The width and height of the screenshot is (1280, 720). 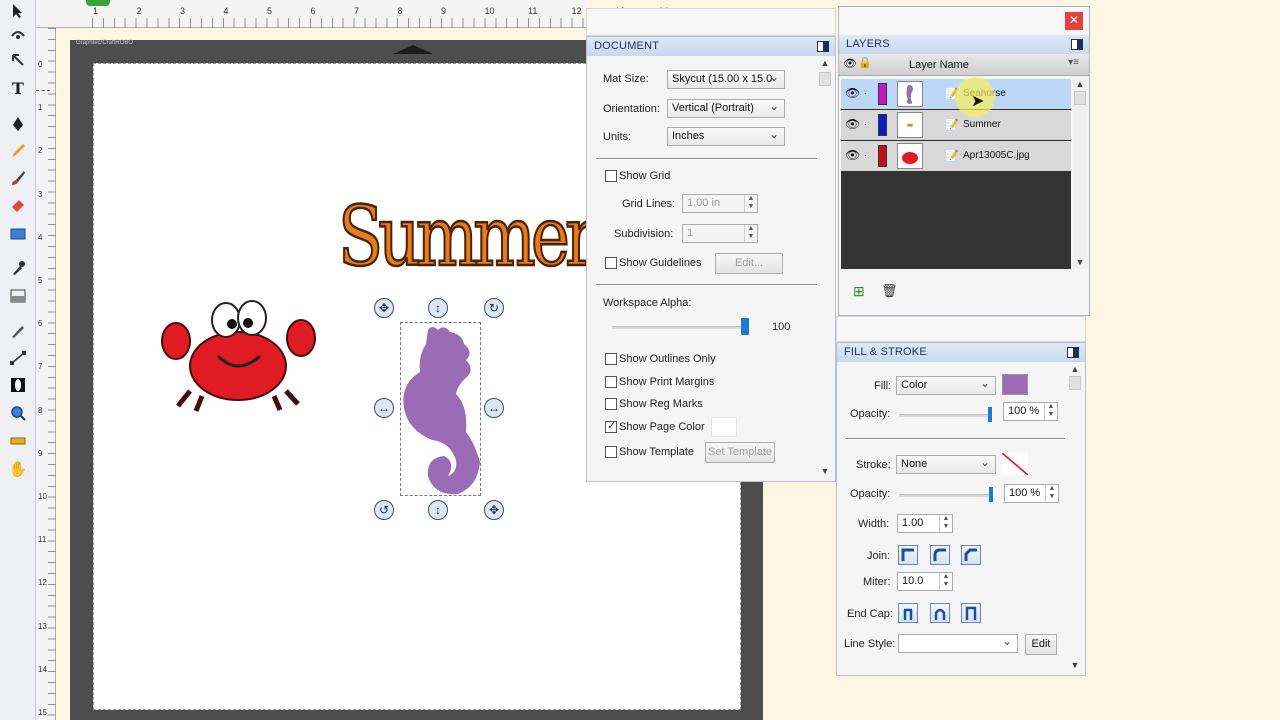 What do you see at coordinates (1030, 411) in the screenshot?
I see `fill-opacity-input: 100 % ▲ ▼` at bounding box center [1030, 411].